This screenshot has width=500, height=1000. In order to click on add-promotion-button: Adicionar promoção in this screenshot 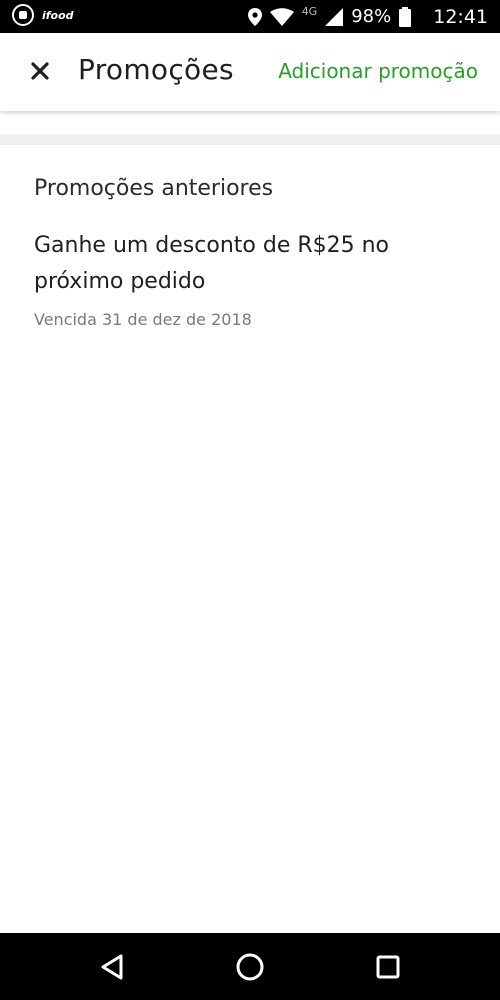, I will do `click(378, 71)`.